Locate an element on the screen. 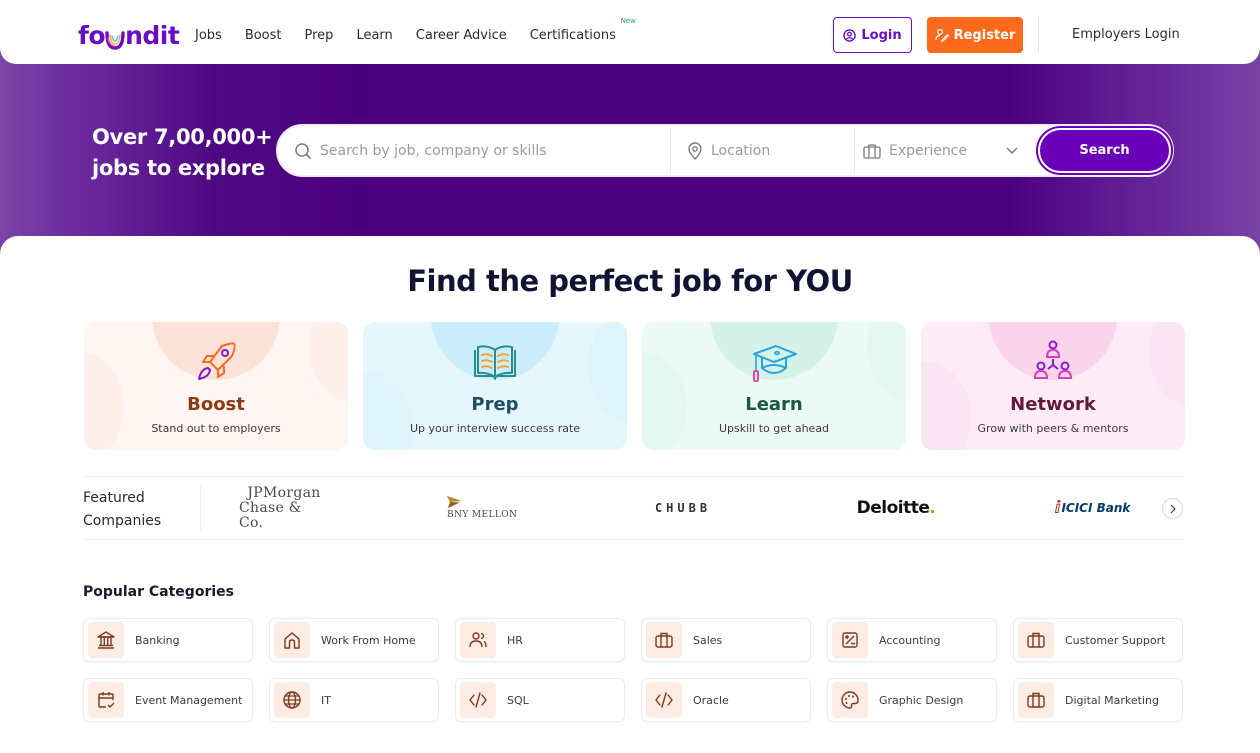  calendar-check-icon is located at coordinates (106, 700).